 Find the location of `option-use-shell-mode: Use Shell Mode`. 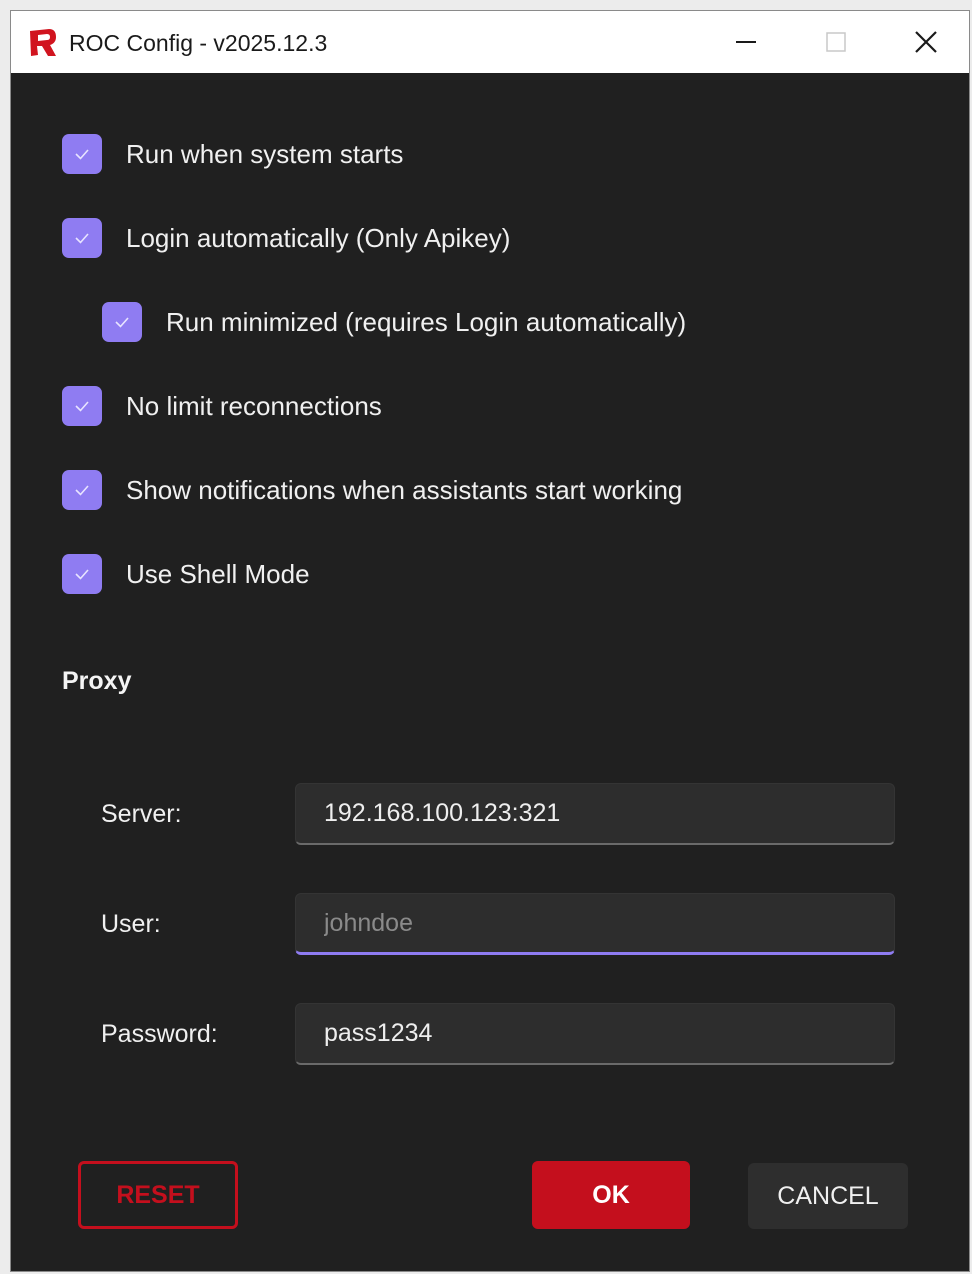

option-use-shell-mode: Use Shell Mode is located at coordinates (186, 574).